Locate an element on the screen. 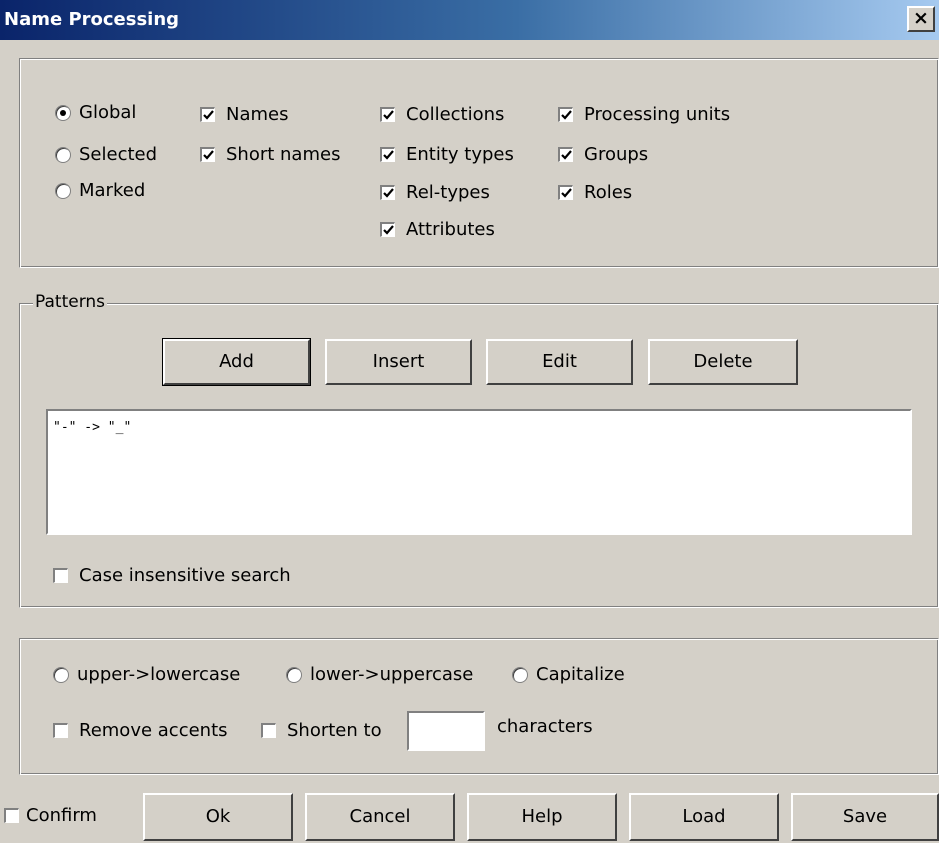 Image resolution: width=939 pixels, height=843 pixels. radio-selected: Selected is located at coordinates (106, 154).